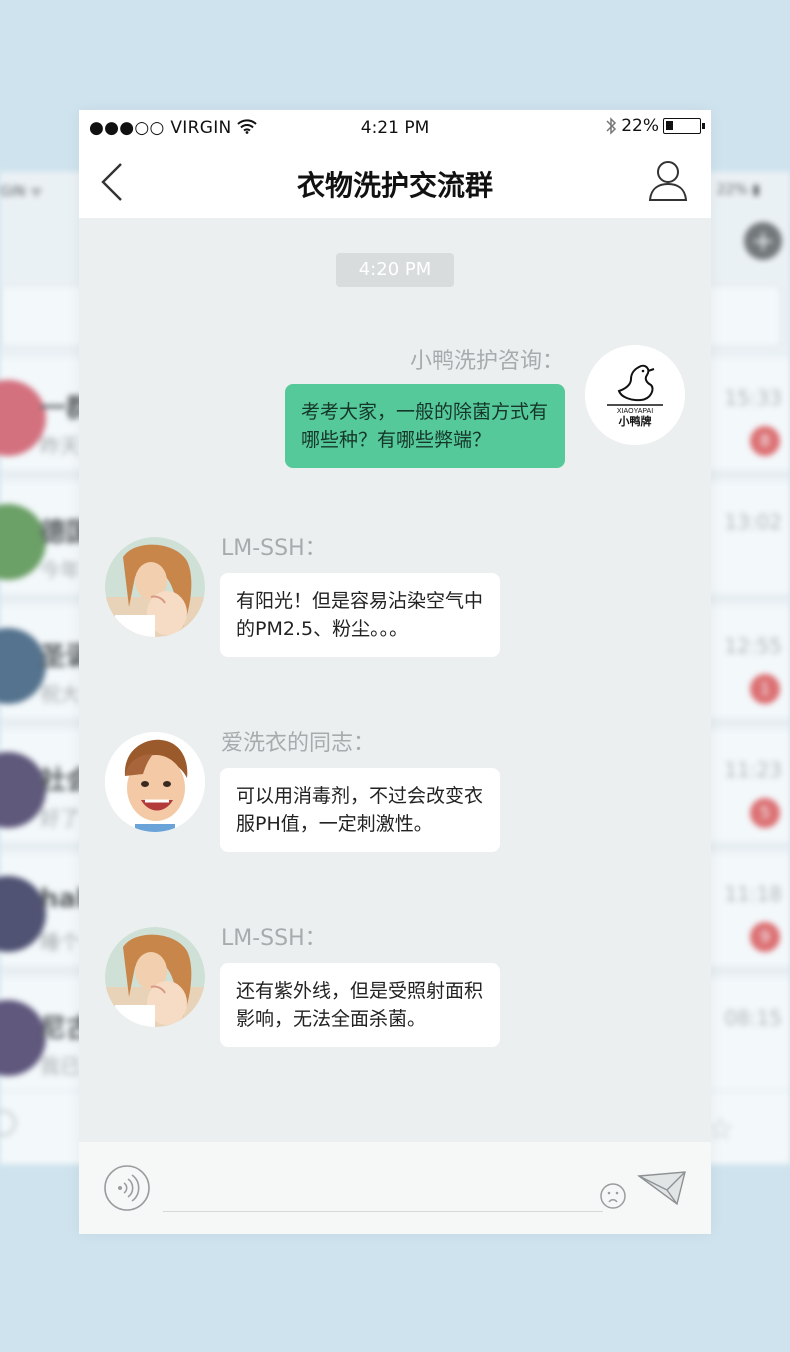 The image size is (790, 1352). I want to click on unread-badge: 1, so click(765, 689).